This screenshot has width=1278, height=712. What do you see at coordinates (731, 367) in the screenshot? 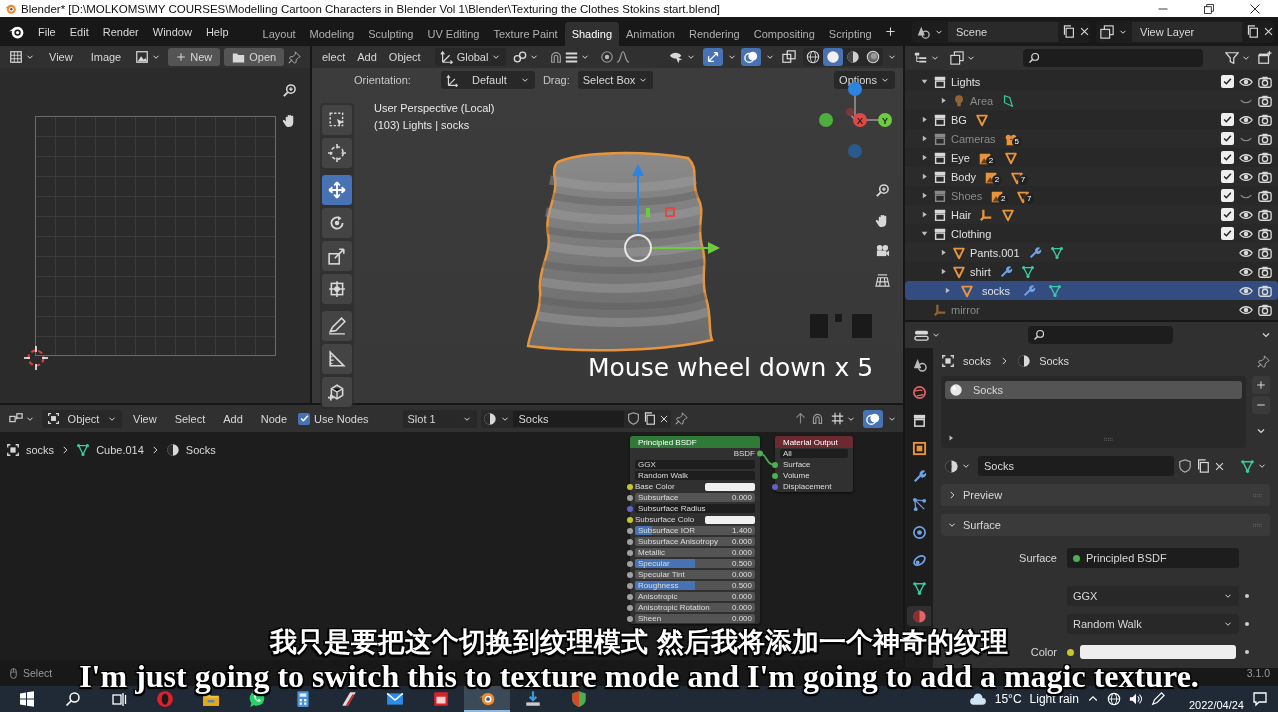
I see `key-overlay: Mouse wheel down x 5` at bounding box center [731, 367].